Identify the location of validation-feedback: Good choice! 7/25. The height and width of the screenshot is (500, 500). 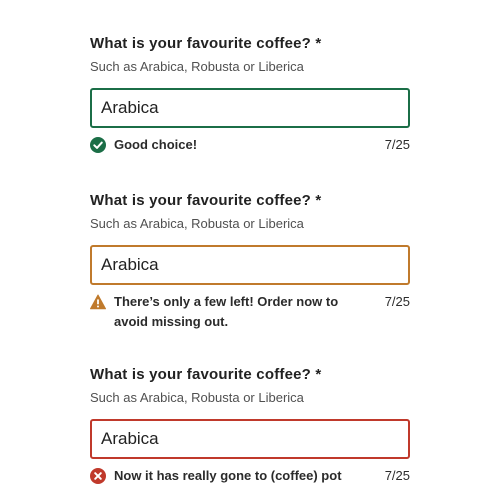
(250, 145).